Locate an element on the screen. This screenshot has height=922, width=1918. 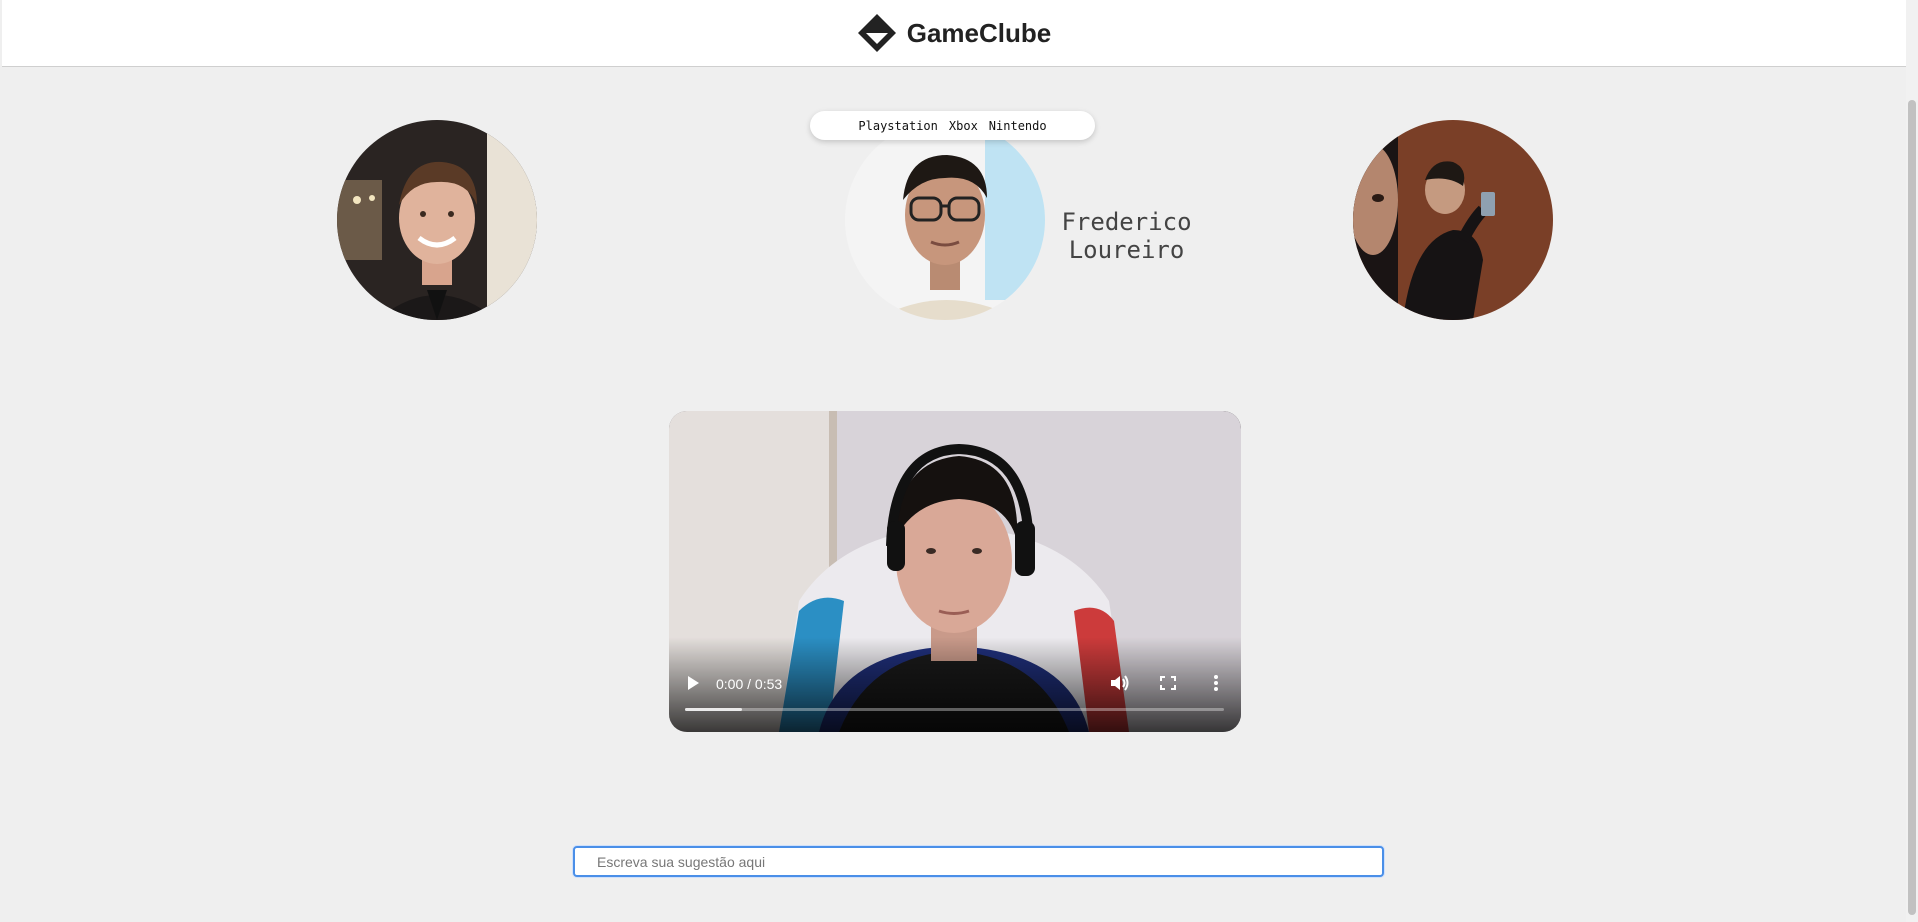
nav-item-xbox: Xbox is located at coordinates (963, 126).